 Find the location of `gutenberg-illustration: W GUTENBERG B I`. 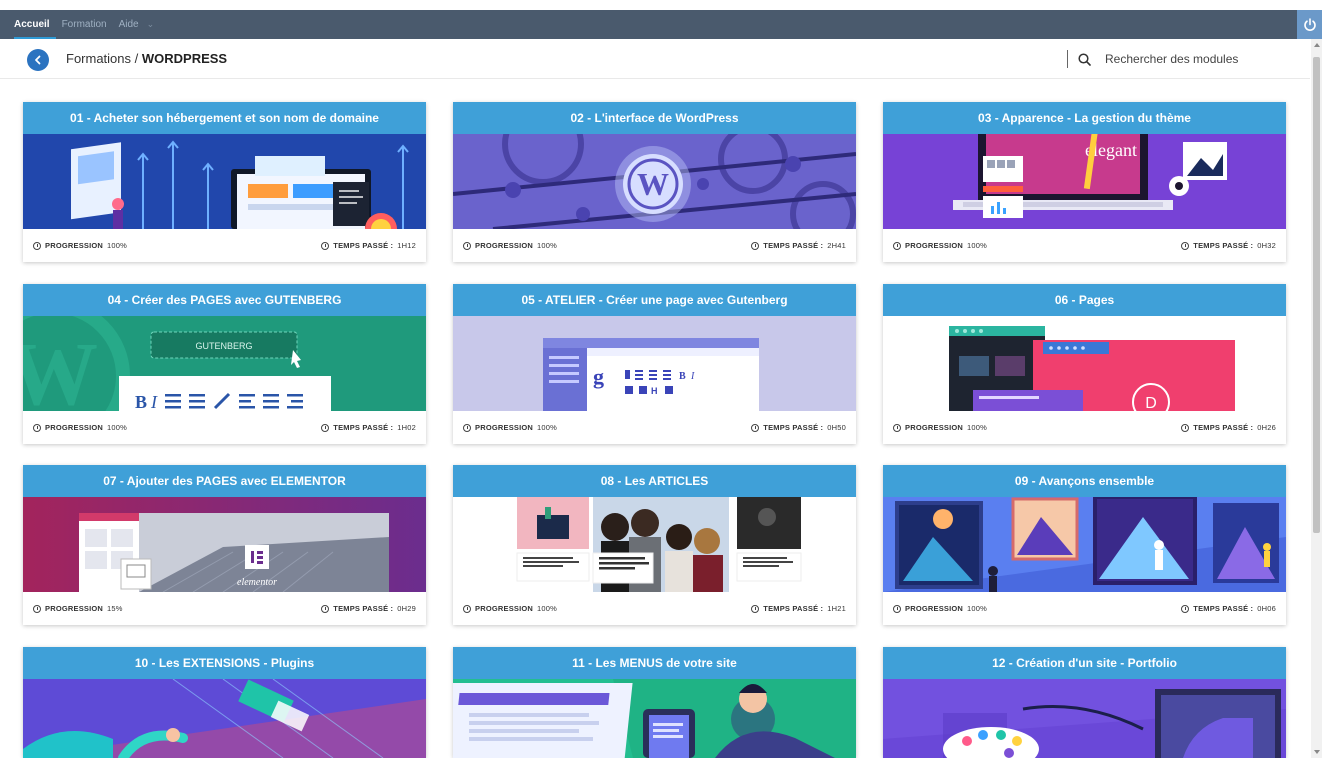

gutenberg-illustration: W GUTENBERG B I is located at coordinates (224, 363).